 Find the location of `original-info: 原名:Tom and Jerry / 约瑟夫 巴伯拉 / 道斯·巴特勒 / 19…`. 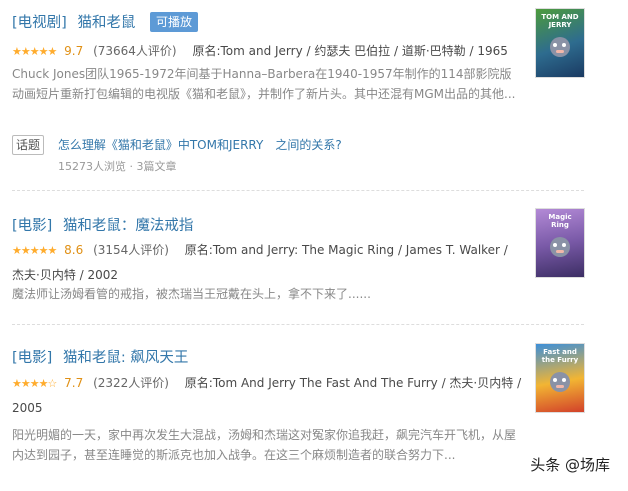

original-info: 原名:Tom and Jerry / 约瑟夫 巴伯拉 / 道斯·巴特勒 / 19… is located at coordinates (350, 51).